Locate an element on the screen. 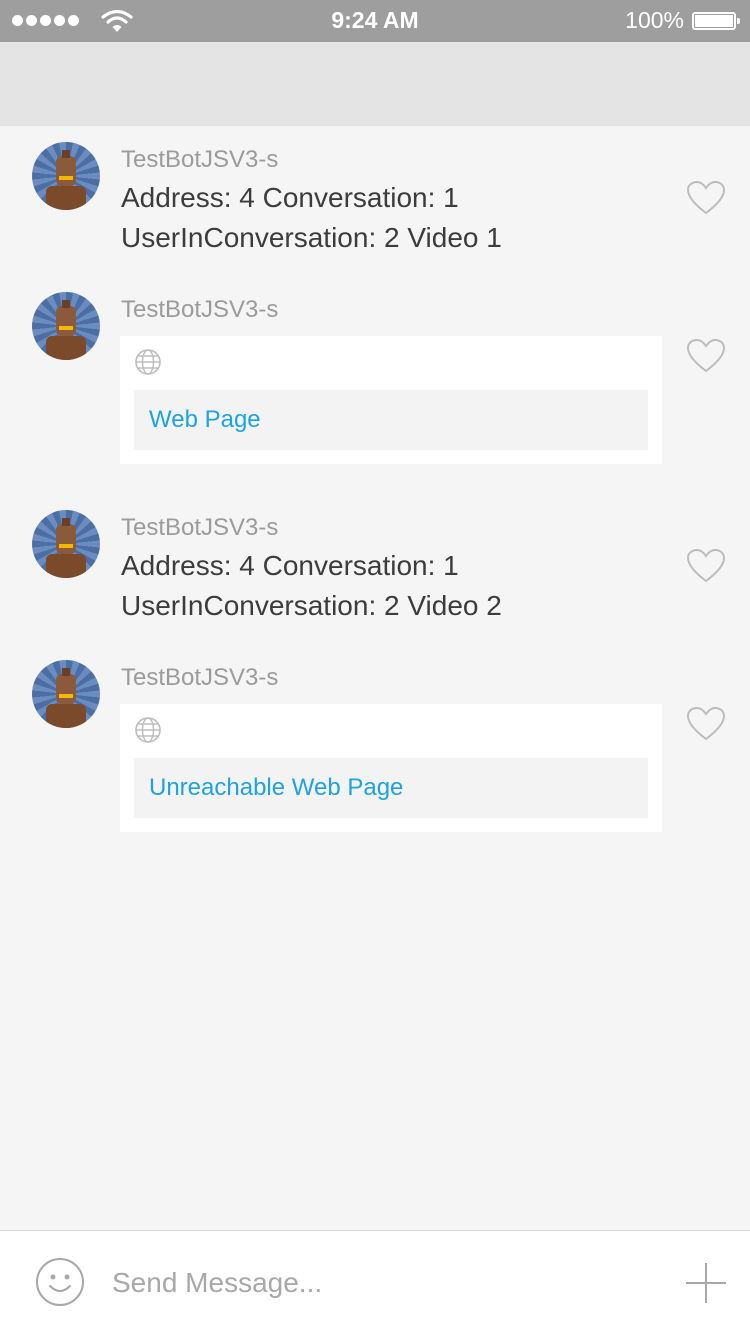 Image resolution: width=750 pixels, height=1334 pixels. plus-icon is located at coordinates (706, 1283).